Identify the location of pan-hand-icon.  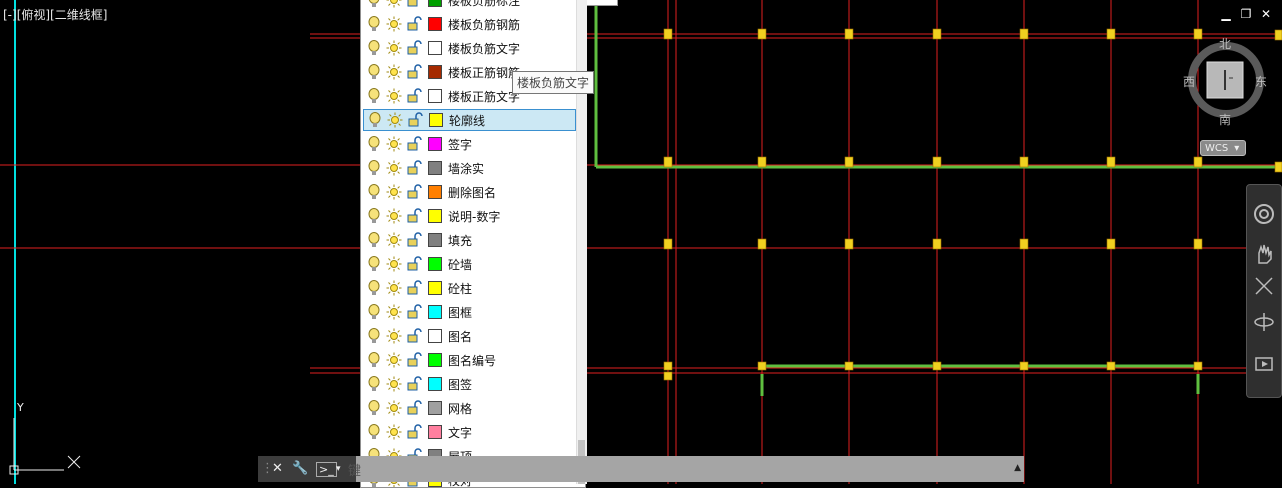
(1264, 254).